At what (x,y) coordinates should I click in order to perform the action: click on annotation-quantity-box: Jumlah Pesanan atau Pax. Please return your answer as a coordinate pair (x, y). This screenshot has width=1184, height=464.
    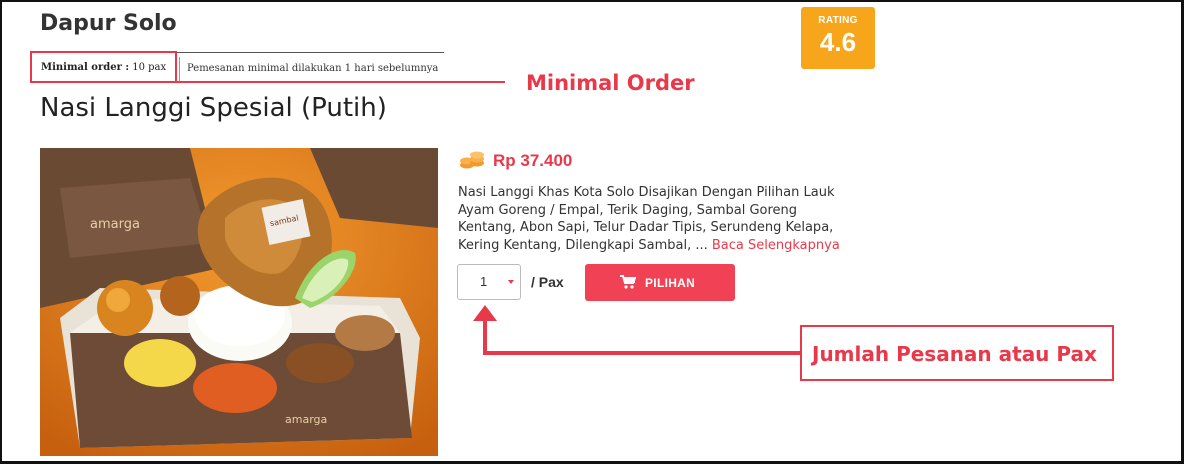
    Looking at the image, I should click on (957, 353).